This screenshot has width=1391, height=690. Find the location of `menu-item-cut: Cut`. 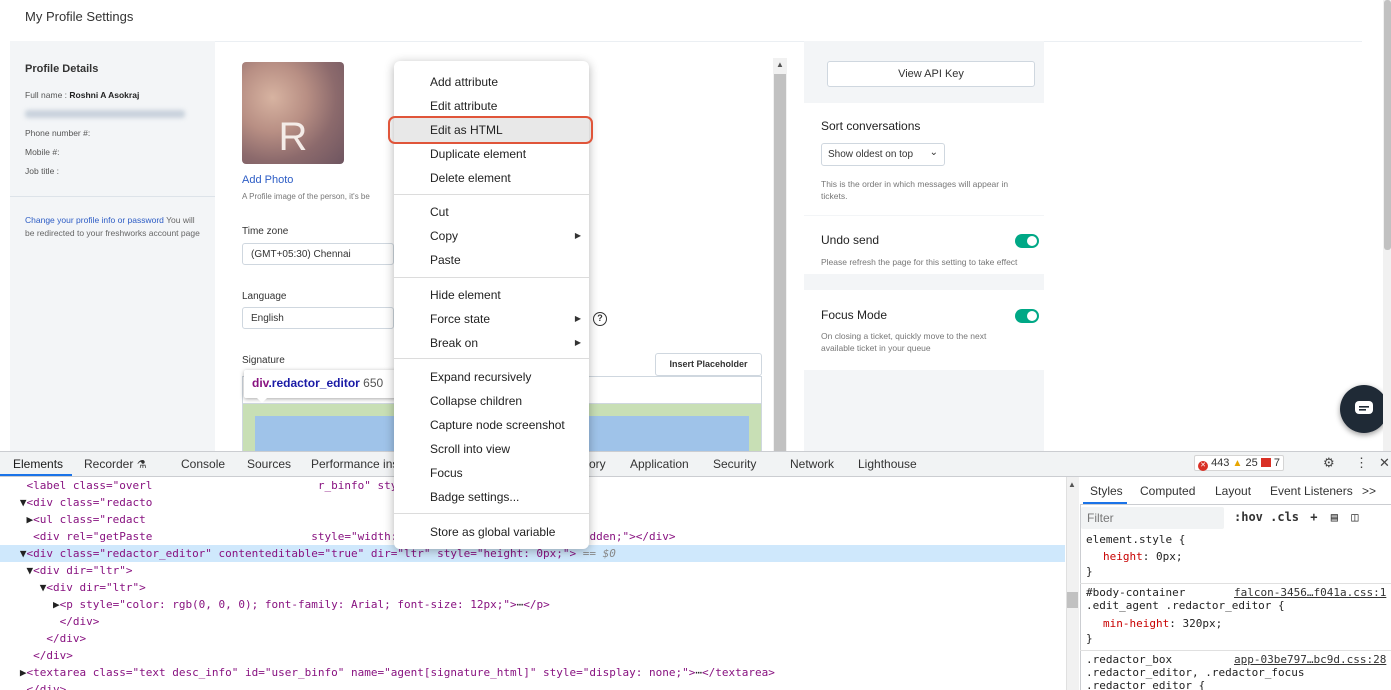

menu-item-cut: Cut is located at coordinates (491, 212).